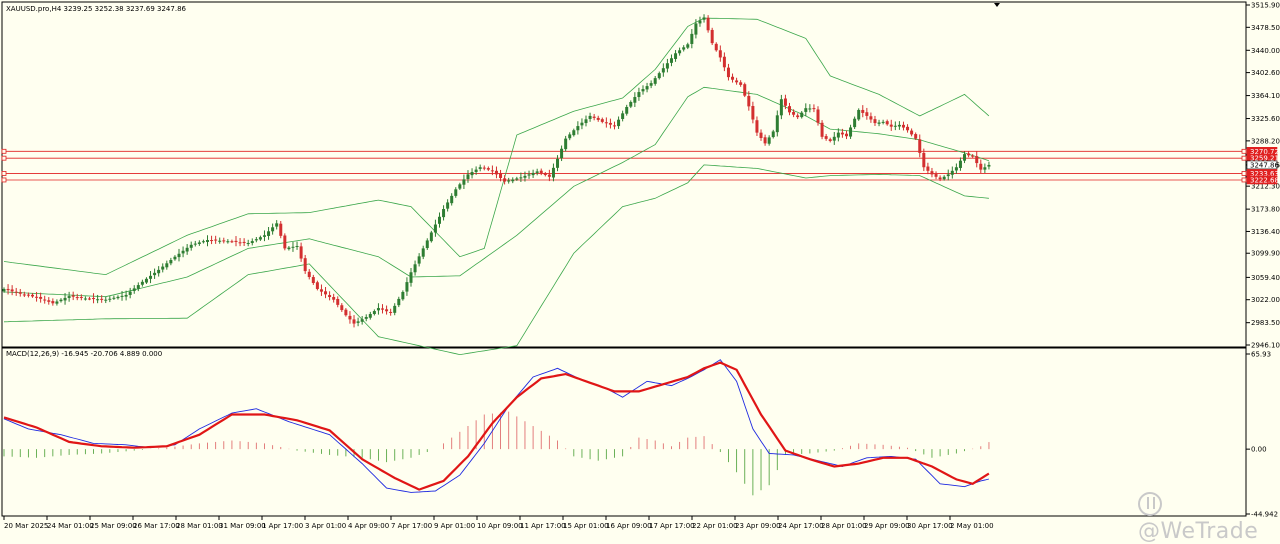 The width and height of the screenshot is (1280, 544). I want to click on time-tick-label: 3 Apr 01:00, so click(325, 526).